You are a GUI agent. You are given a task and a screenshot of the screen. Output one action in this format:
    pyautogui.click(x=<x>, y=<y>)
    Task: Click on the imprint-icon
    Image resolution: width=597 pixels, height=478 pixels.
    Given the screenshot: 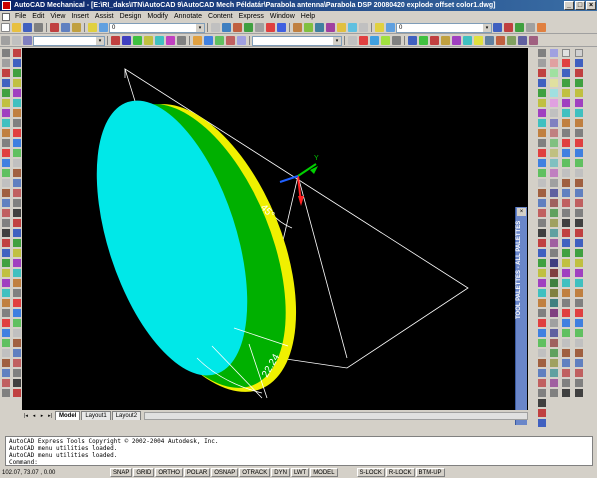 What is the action you would take?
    pyautogui.click(x=554, y=323)
    